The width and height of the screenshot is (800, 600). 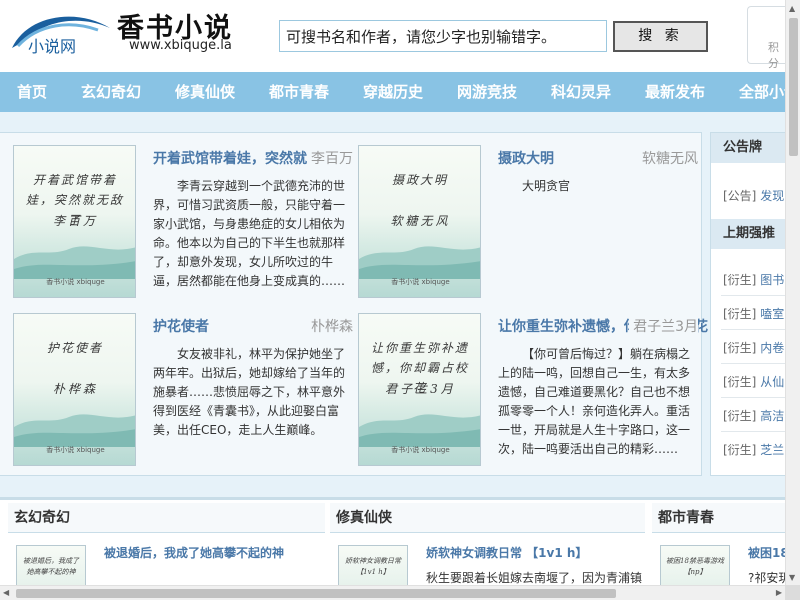 I want to click on cover-author: 朴桦森, so click(x=75, y=389).